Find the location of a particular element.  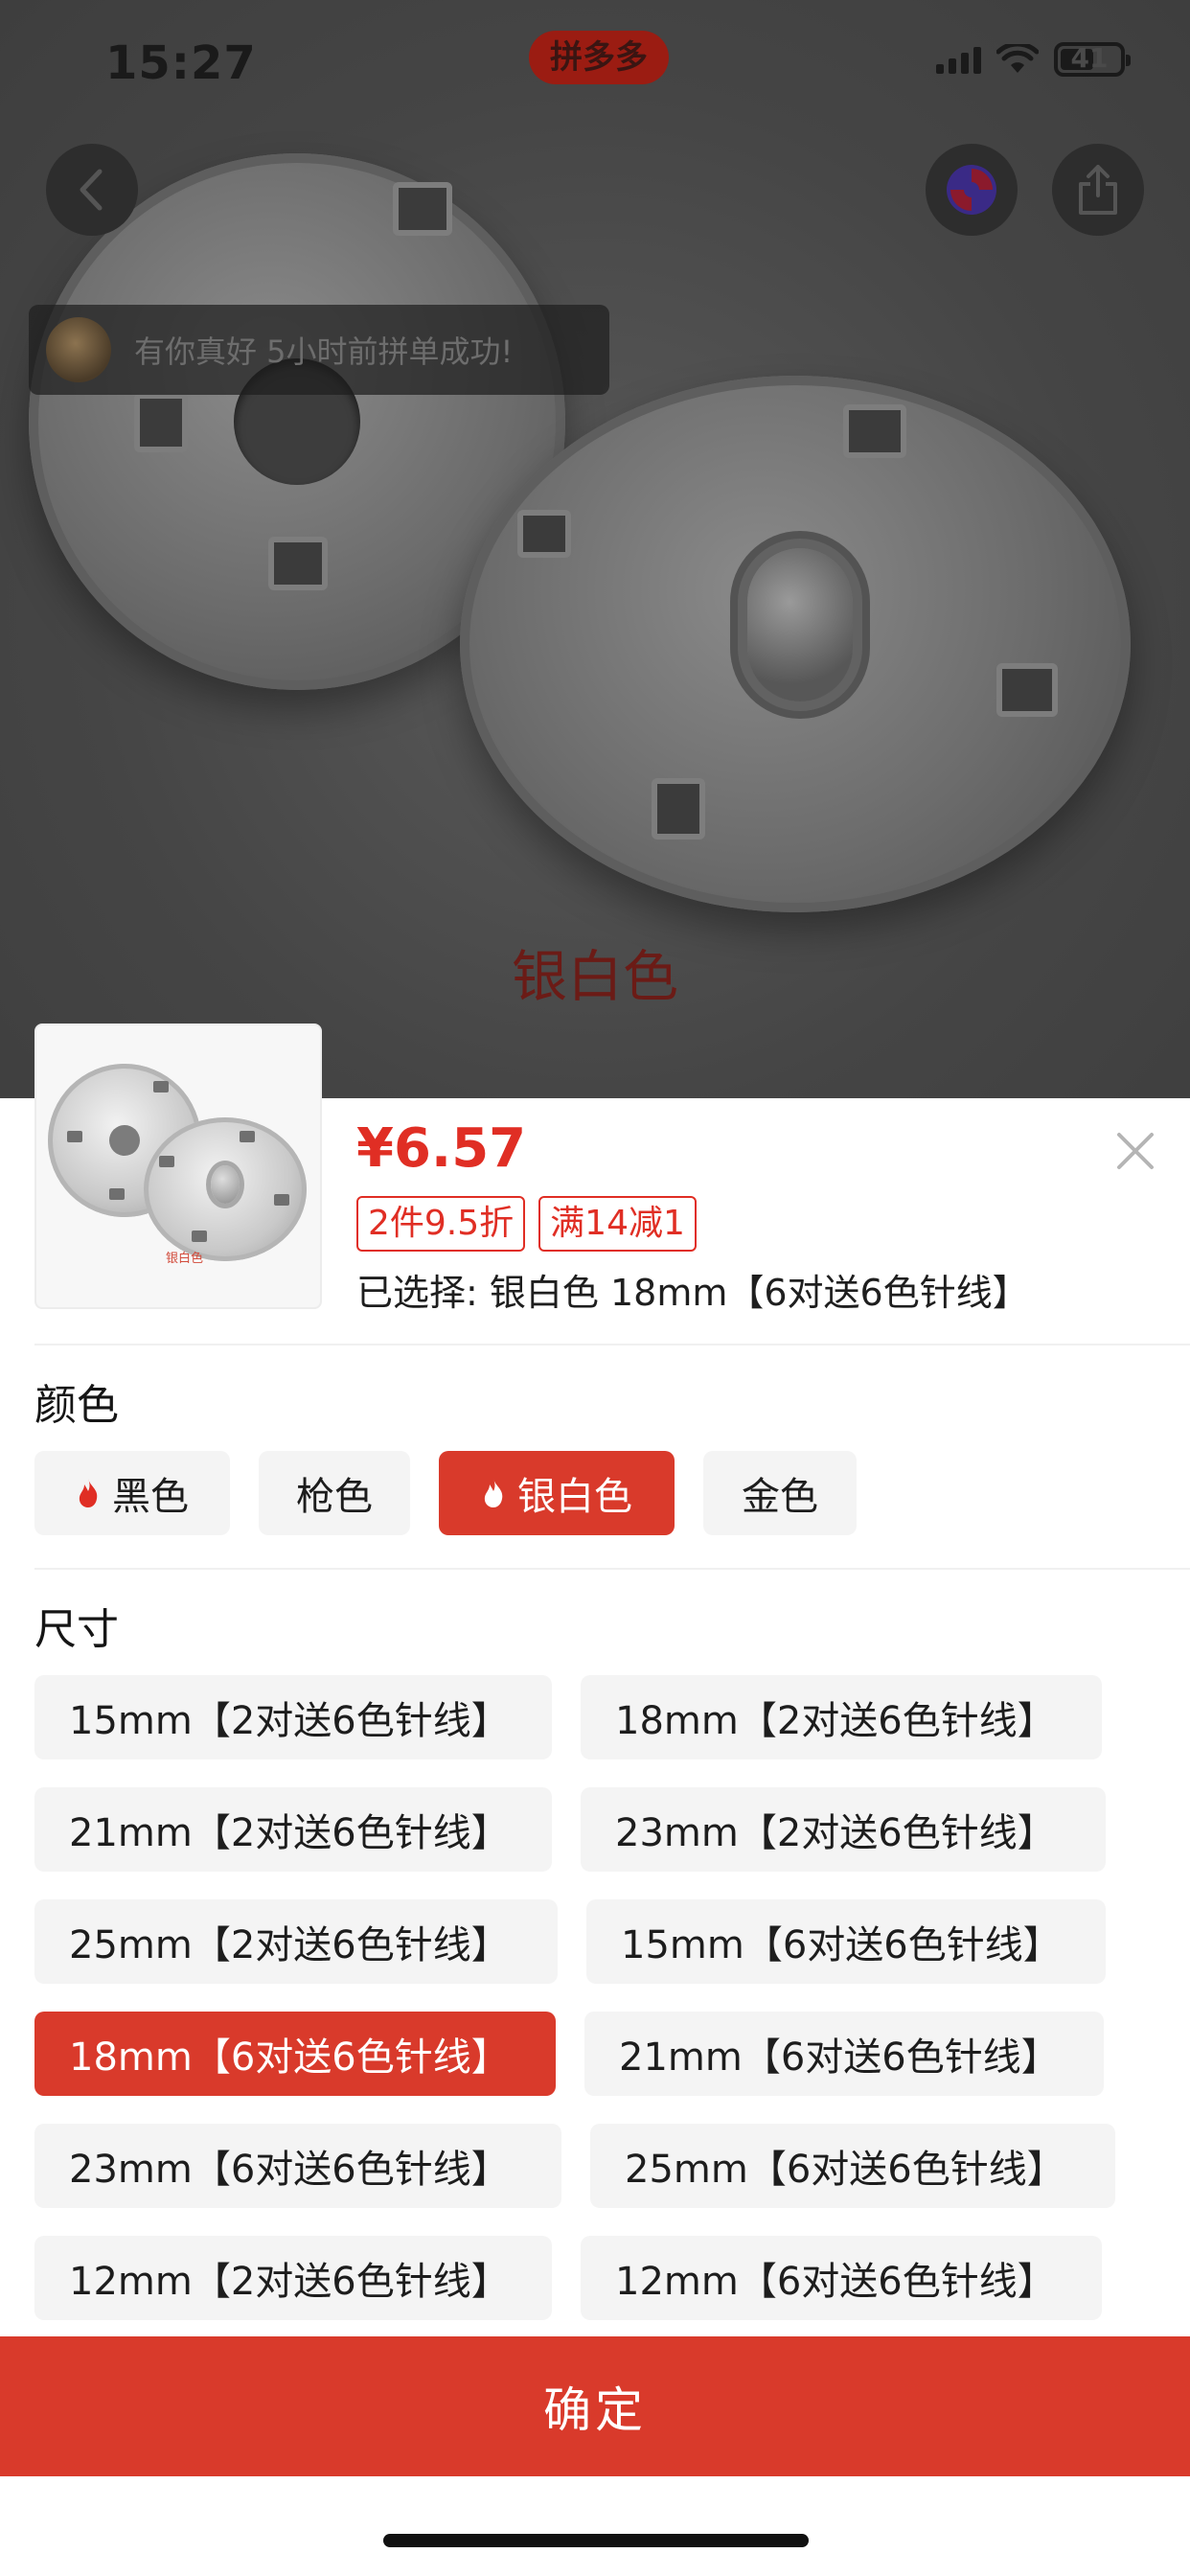

color-section-title: 颜色 is located at coordinates (76, 1405).